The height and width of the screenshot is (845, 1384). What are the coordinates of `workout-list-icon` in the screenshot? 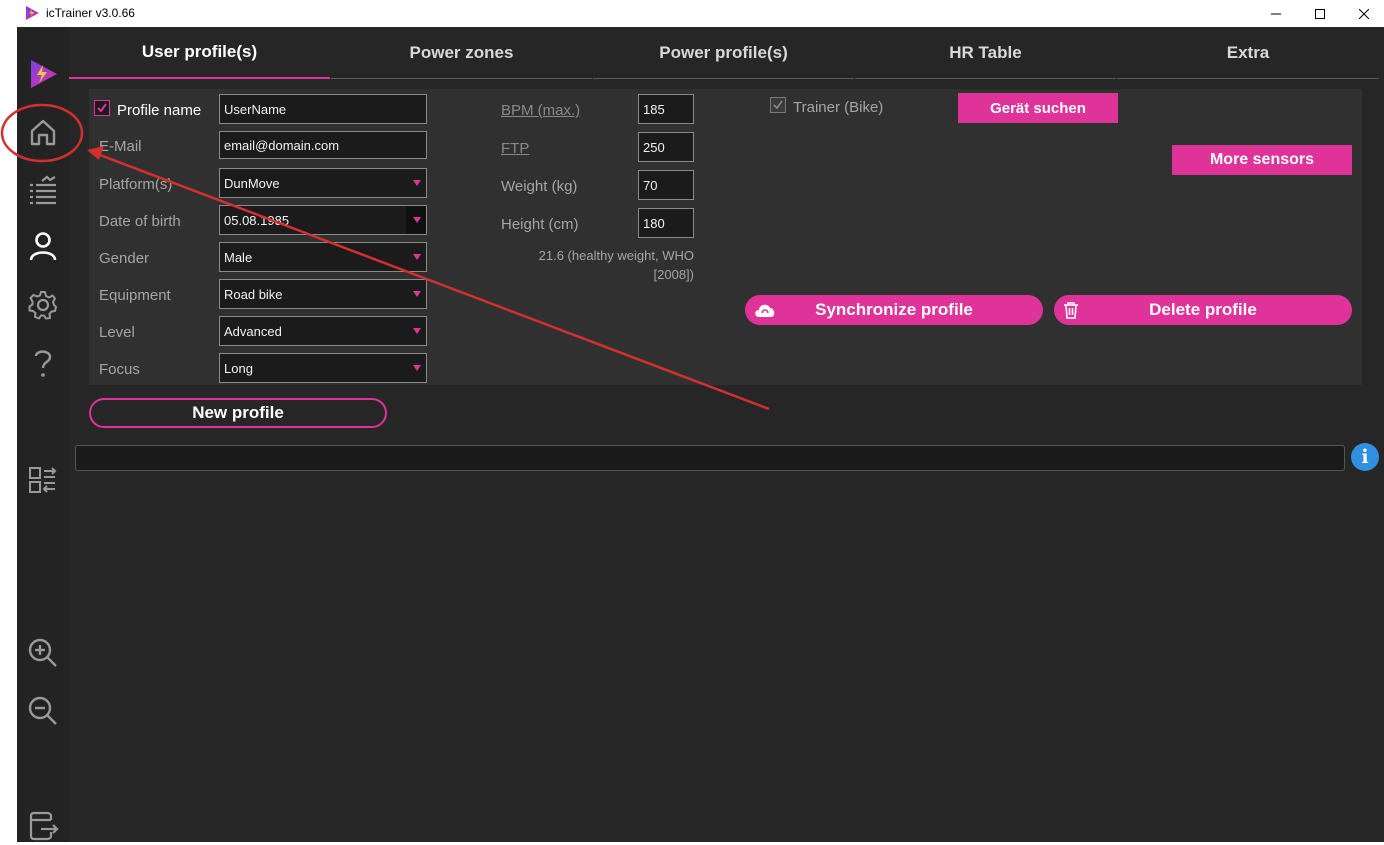 It's located at (43, 190).